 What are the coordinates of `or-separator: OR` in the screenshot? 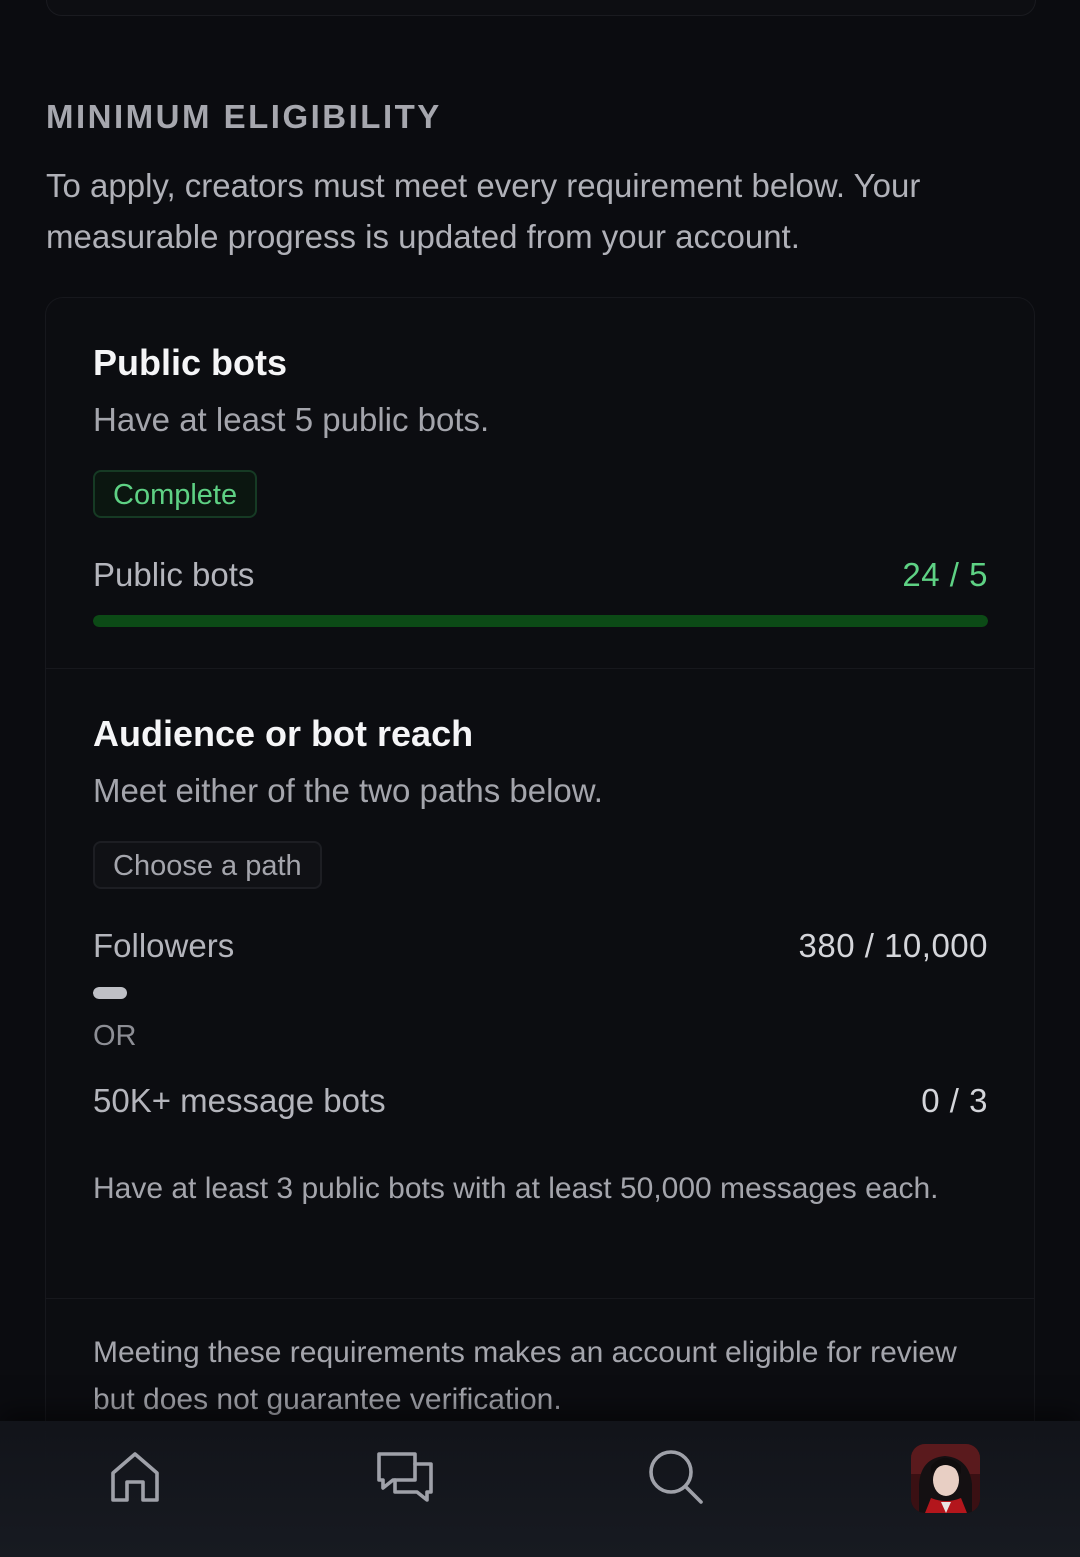 It's located at (115, 1036).